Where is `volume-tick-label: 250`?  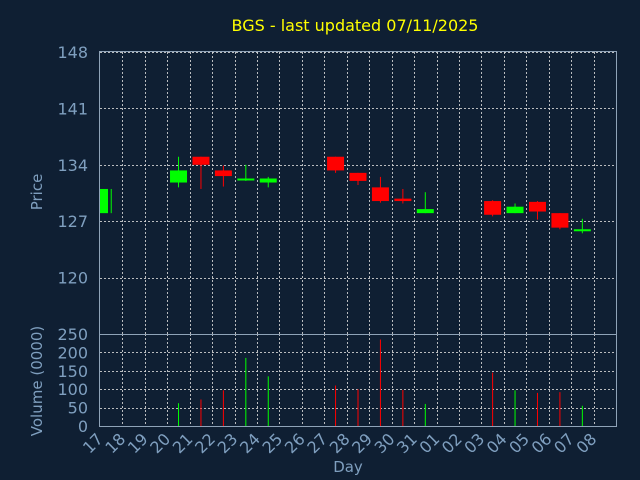 volume-tick-label: 250 is located at coordinates (72, 334).